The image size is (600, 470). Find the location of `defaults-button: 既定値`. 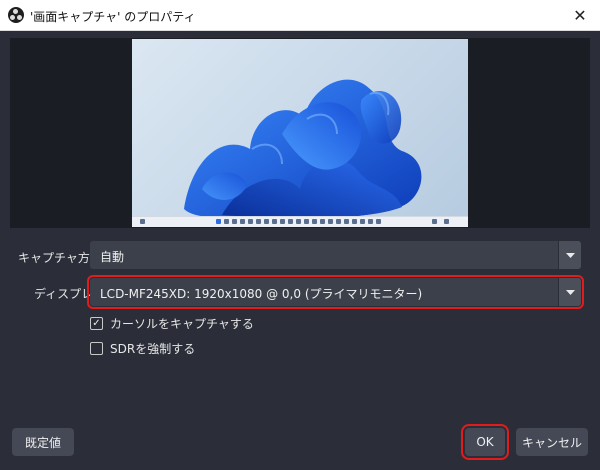

defaults-button: 既定値 is located at coordinates (43, 442).